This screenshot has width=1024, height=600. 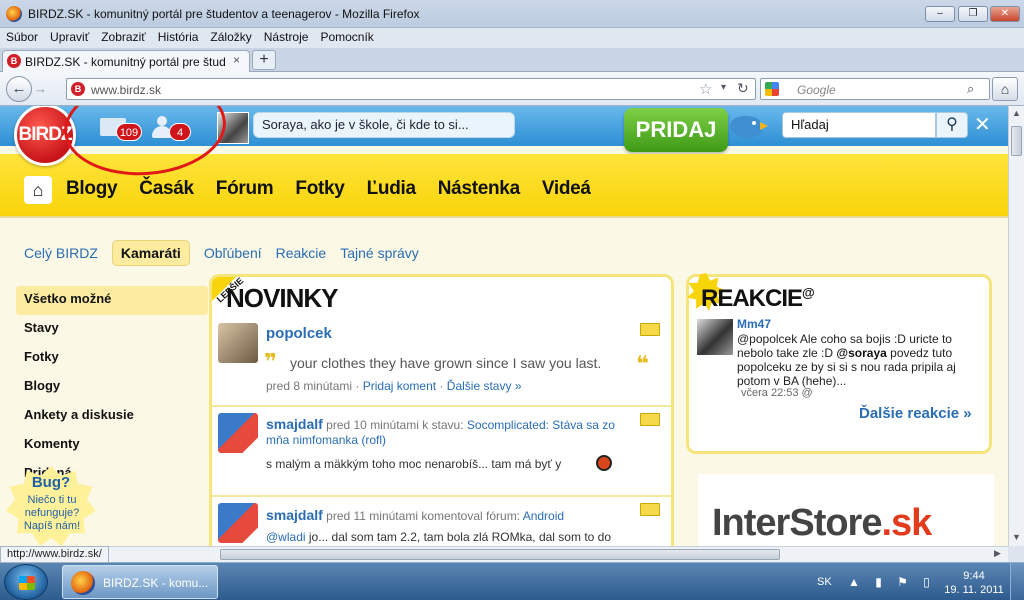 I want to click on menu-edit: Upraviť, so click(x=69, y=37).